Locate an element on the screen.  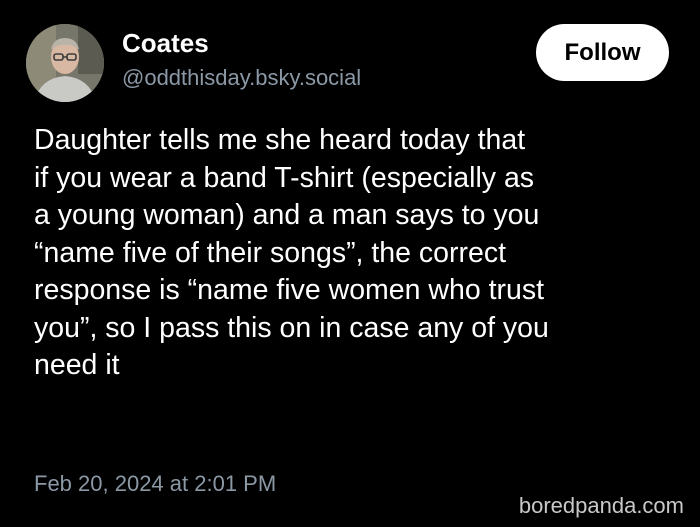
author-avatar is located at coordinates (65, 63).